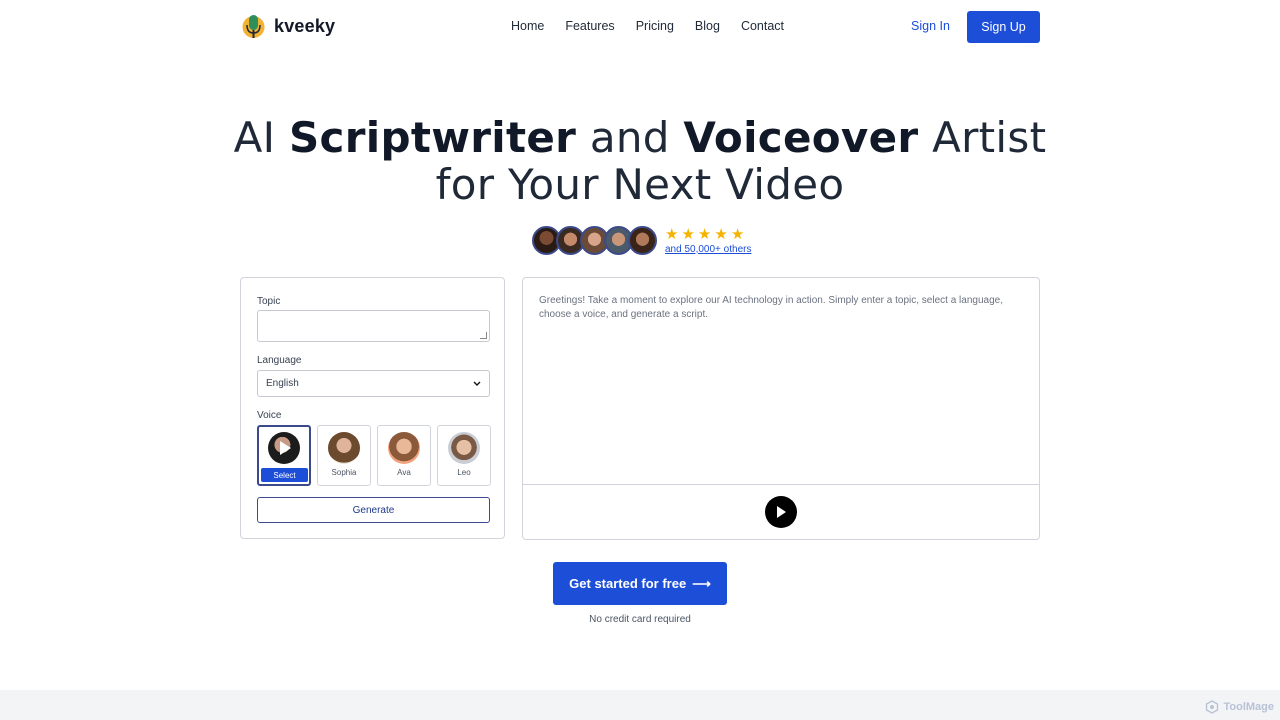 This screenshot has width=1280, height=720. I want to click on brand-logo: kveeky, so click(288, 26).